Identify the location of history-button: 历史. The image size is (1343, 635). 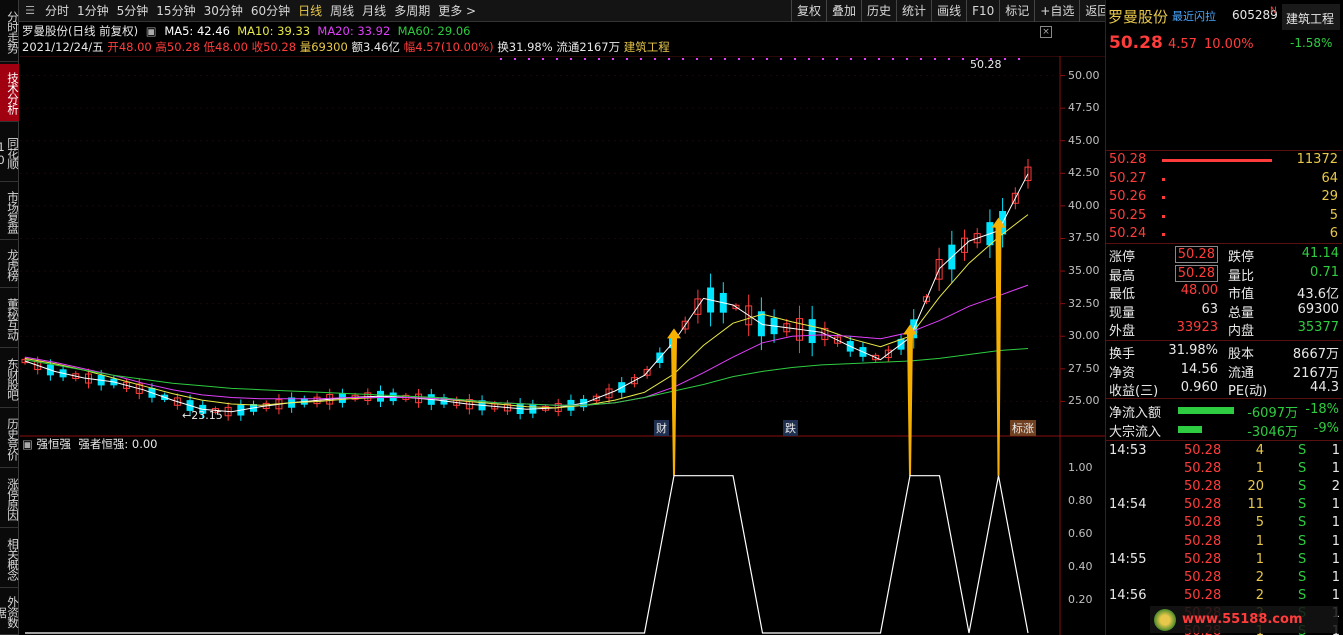
(878, 11).